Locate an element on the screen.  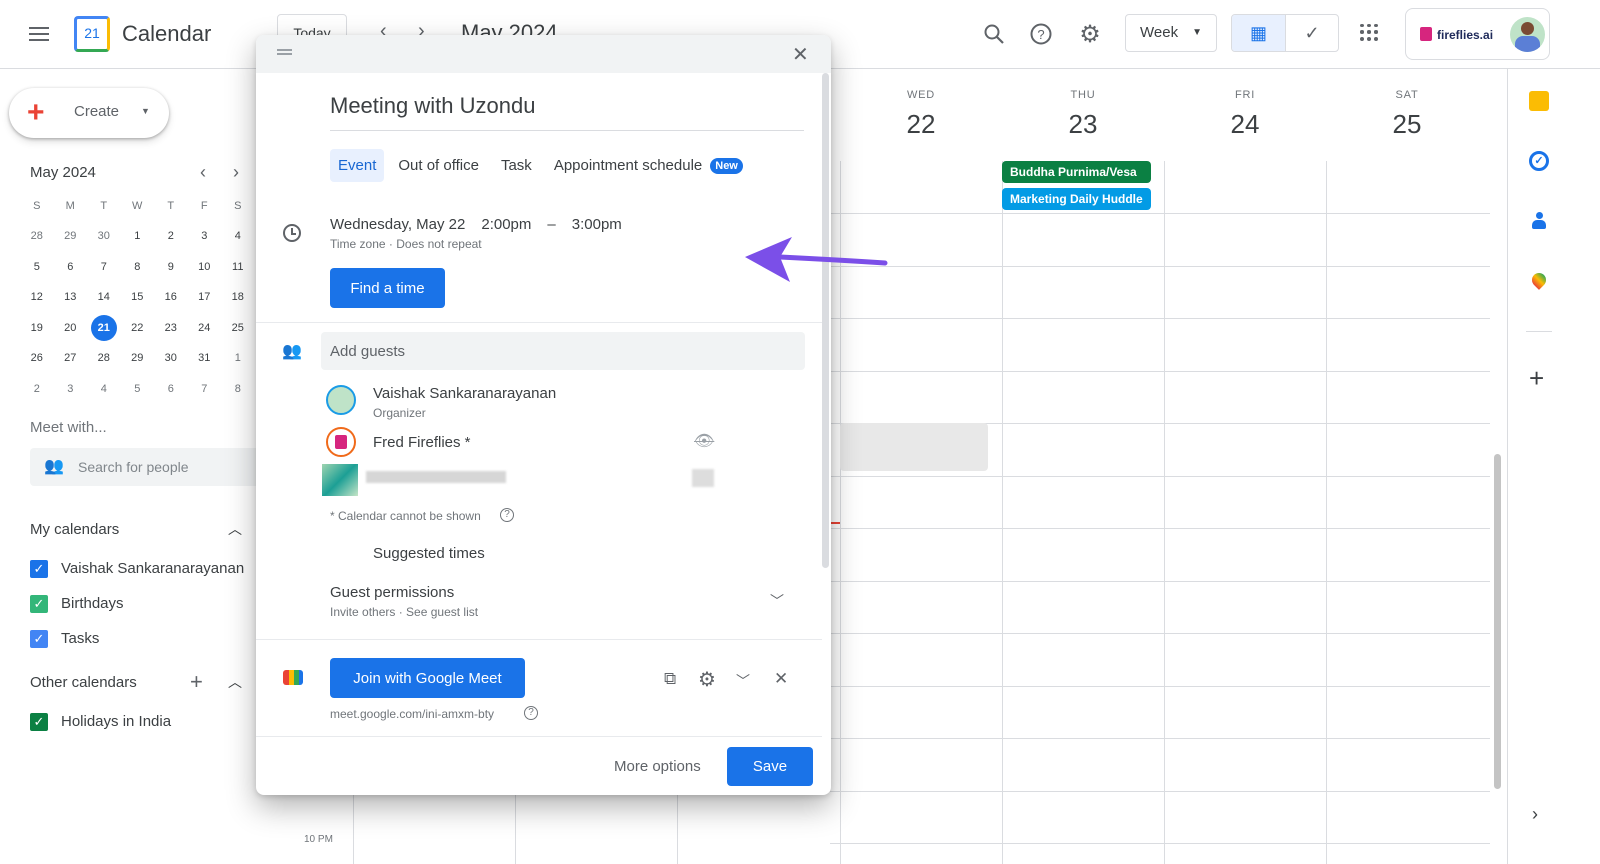
add-guests-input: Add guests is located at coordinates (563, 351).